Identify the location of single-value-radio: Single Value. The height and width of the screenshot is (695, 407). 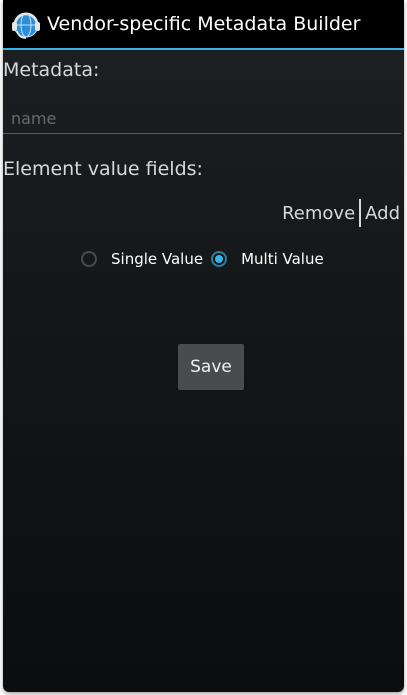
(142, 259).